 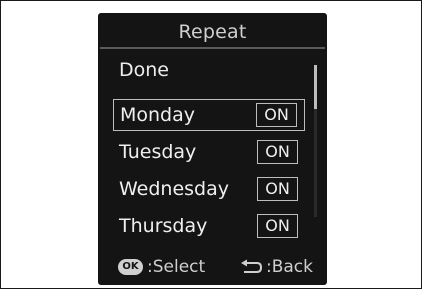 What do you see at coordinates (174, 189) in the screenshot?
I see `day-label: Wednesday` at bounding box center [174, 189].